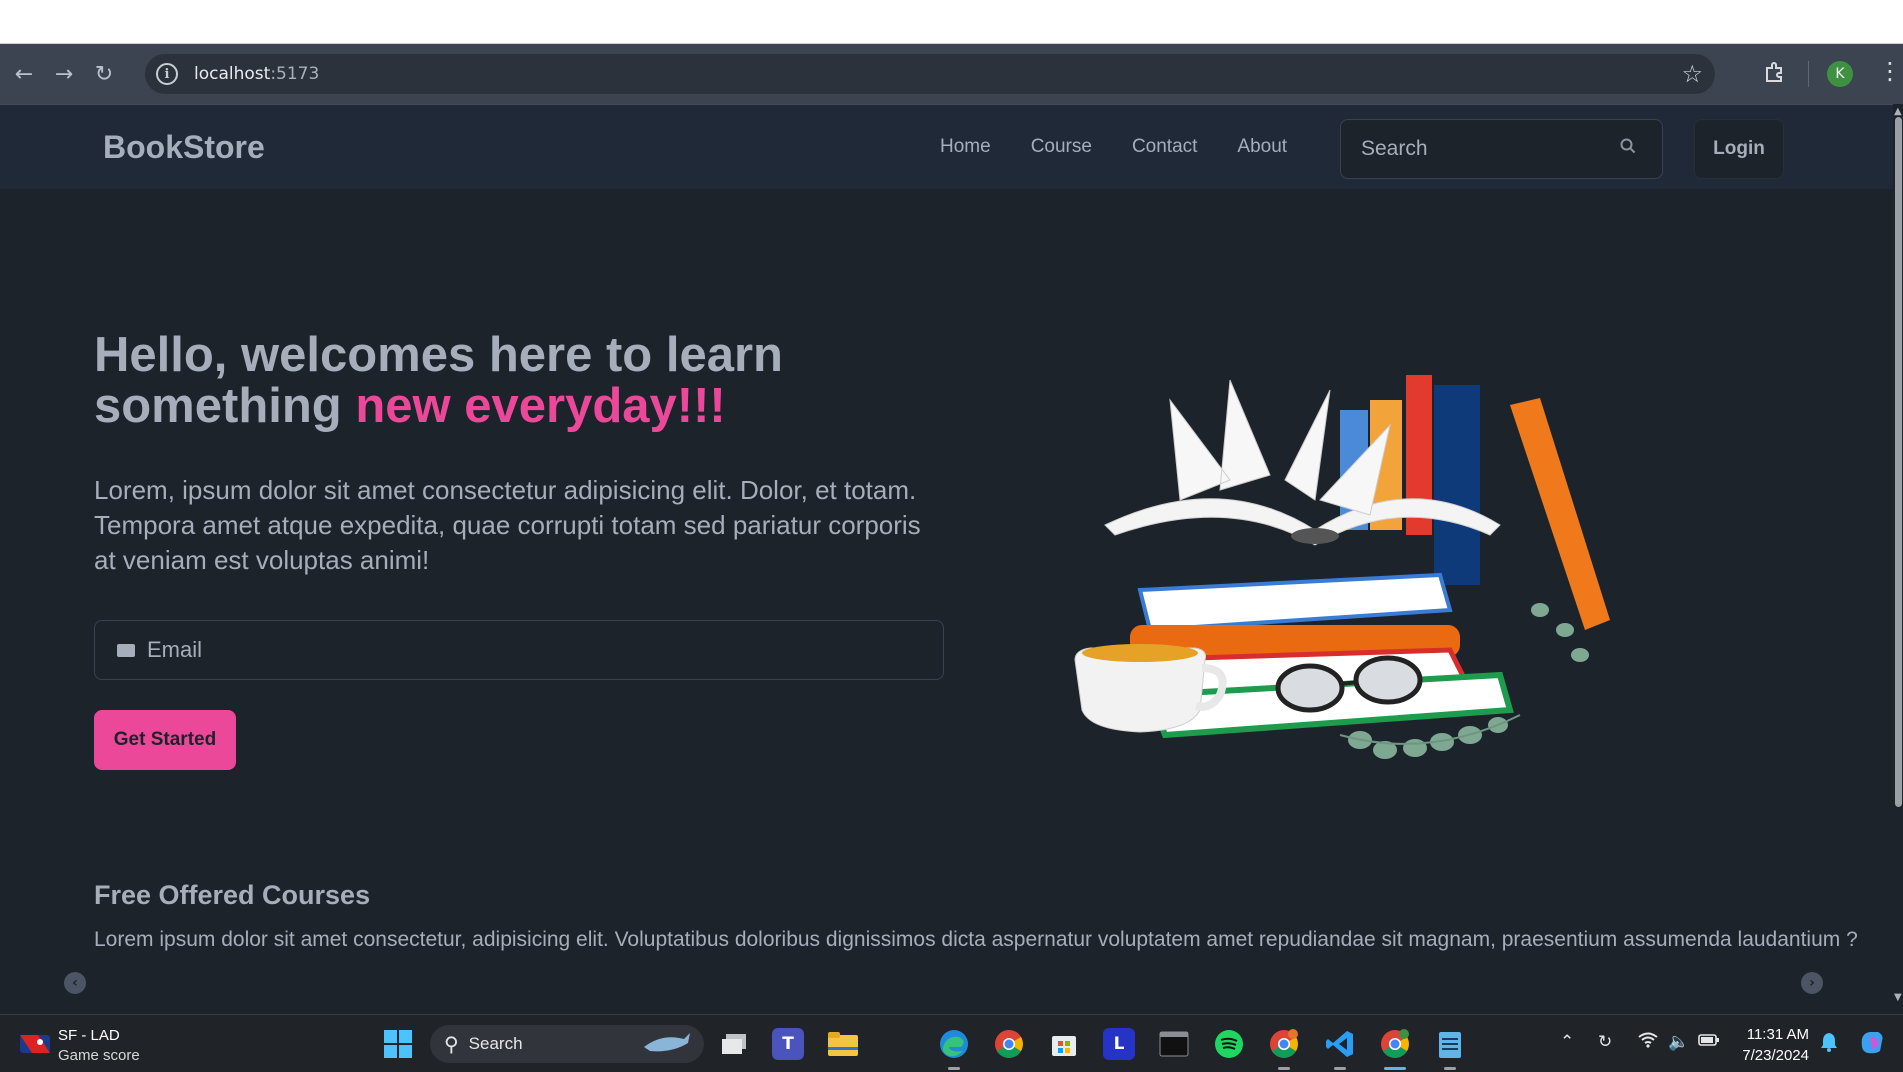 Image resolution: width=1903 pixels, height=1072 pixels. Describe the element at coordinates (1174, 1044) in the screenshot. I see `terminal-icon` at that location.